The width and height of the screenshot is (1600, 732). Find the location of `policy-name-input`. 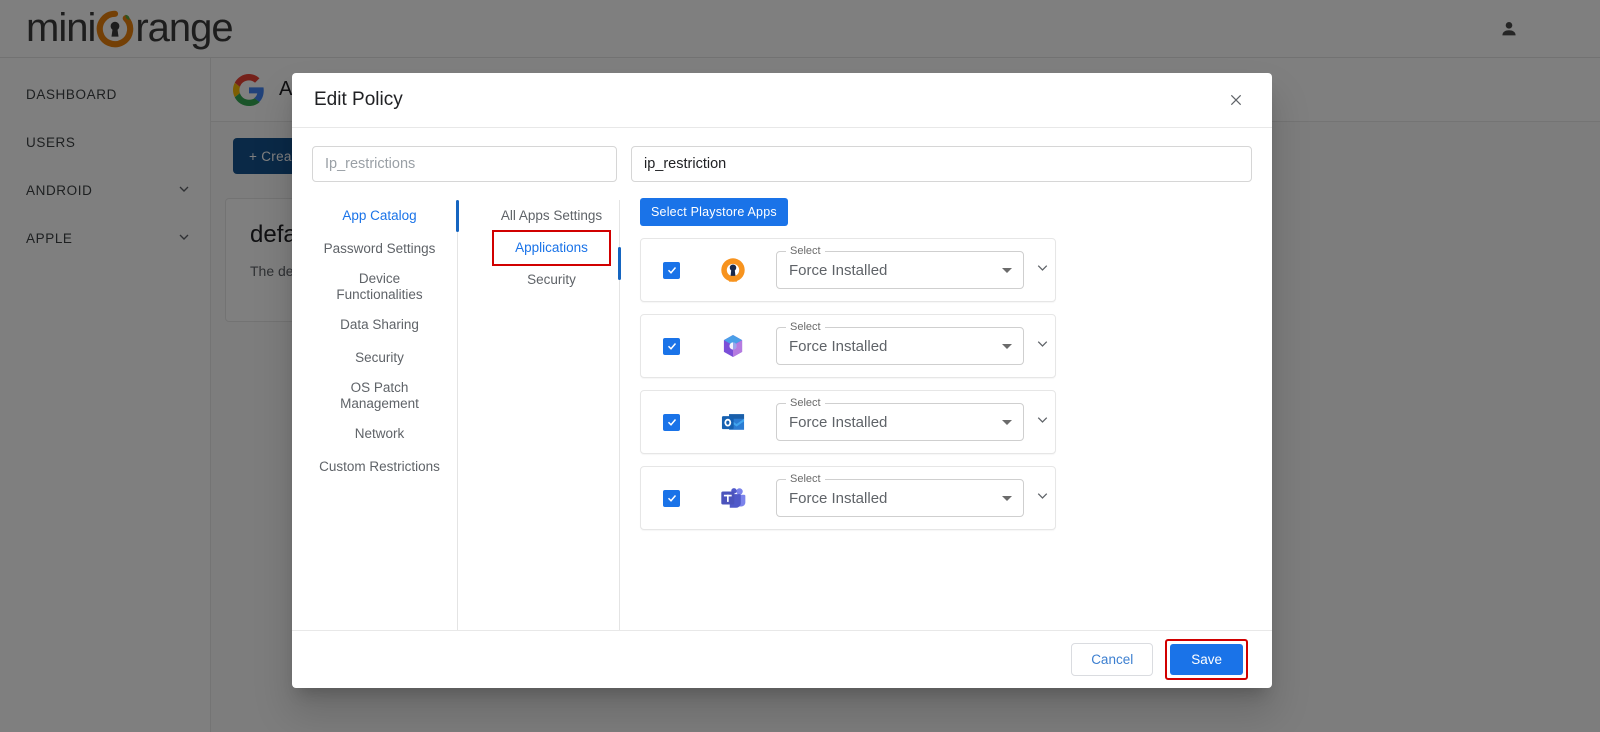

policy-name-input is located at coordinates (464, 164).